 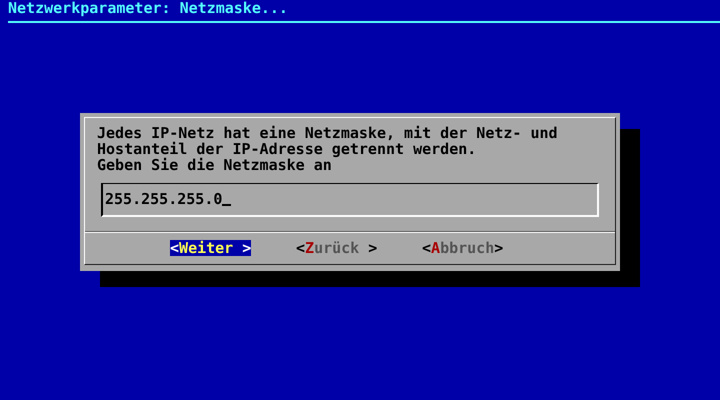 I want to click on dialog-button: <Abbruch>, so click(x=462, y=248).